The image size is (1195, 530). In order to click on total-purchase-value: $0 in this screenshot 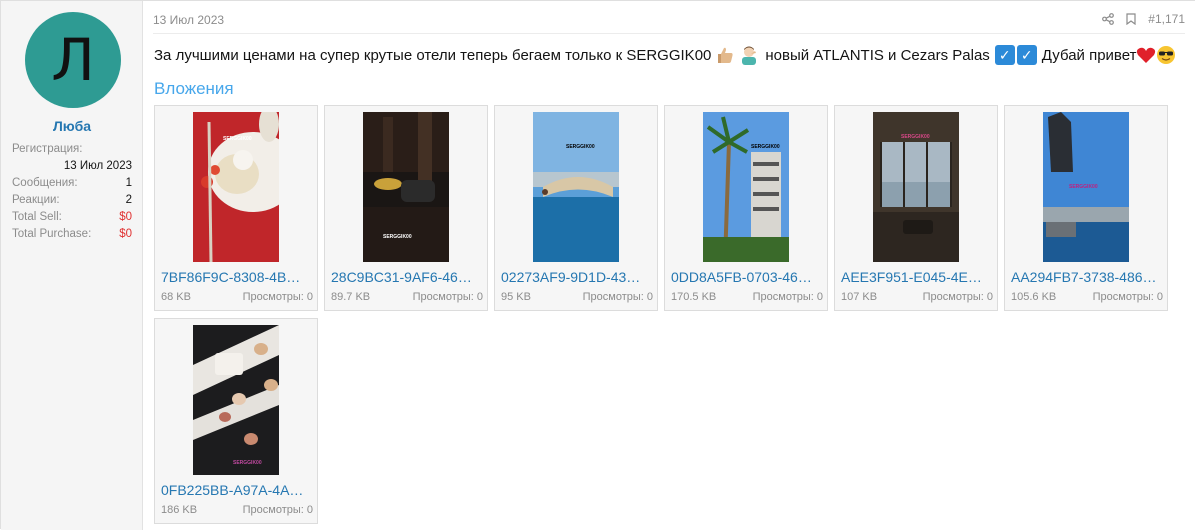, I will do `click(125, 234)`.